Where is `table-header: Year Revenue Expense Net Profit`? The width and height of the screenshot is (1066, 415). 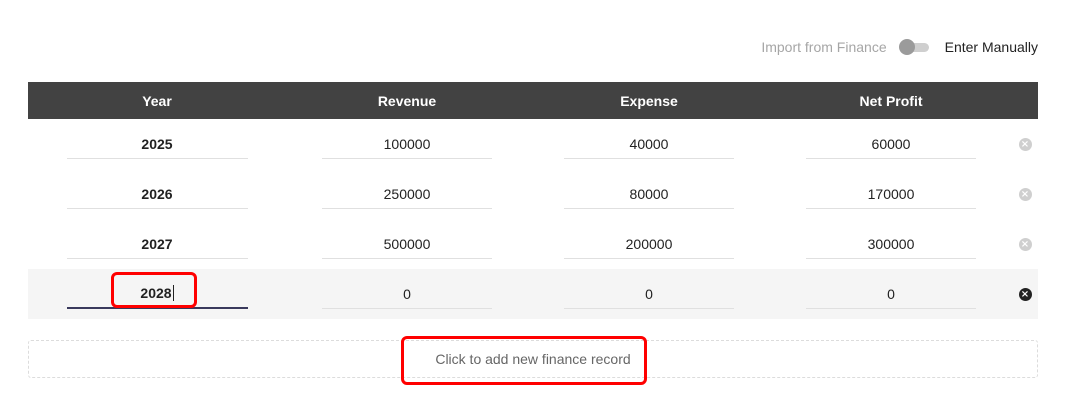 table-header: Year Revenue Expense Net Profit is located at coordinates (533, 100).